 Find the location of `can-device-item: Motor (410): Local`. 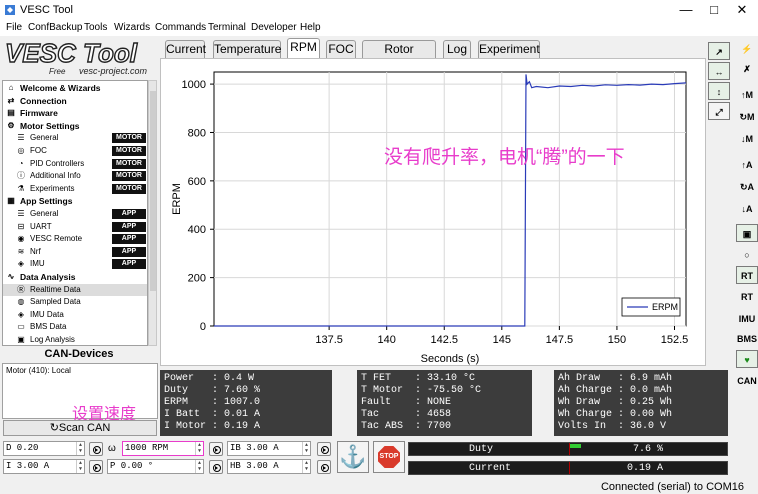

can-device-item: Motor (410): Local is located at coordinates (38, 370).